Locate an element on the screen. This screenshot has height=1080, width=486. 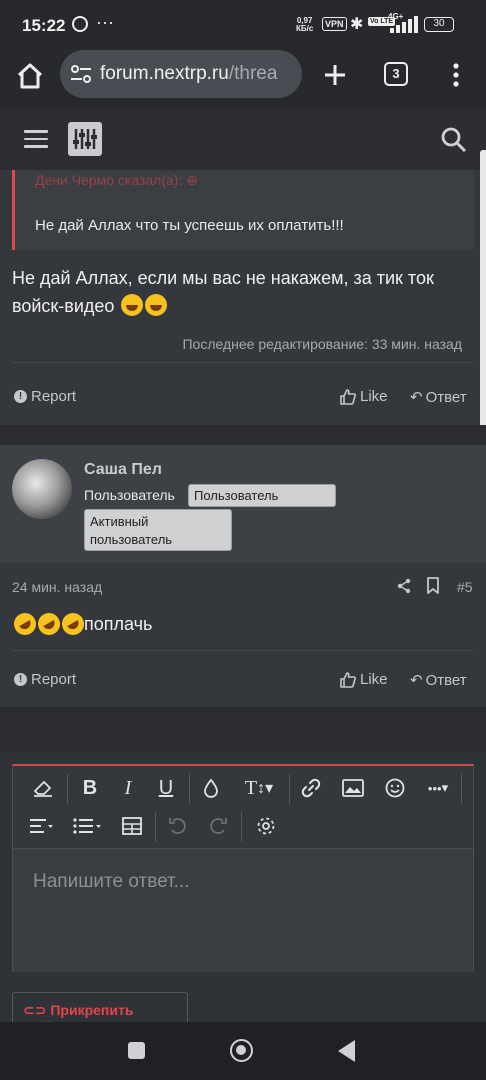
hamburger-menu-icon is located at coordinates (36, 140).